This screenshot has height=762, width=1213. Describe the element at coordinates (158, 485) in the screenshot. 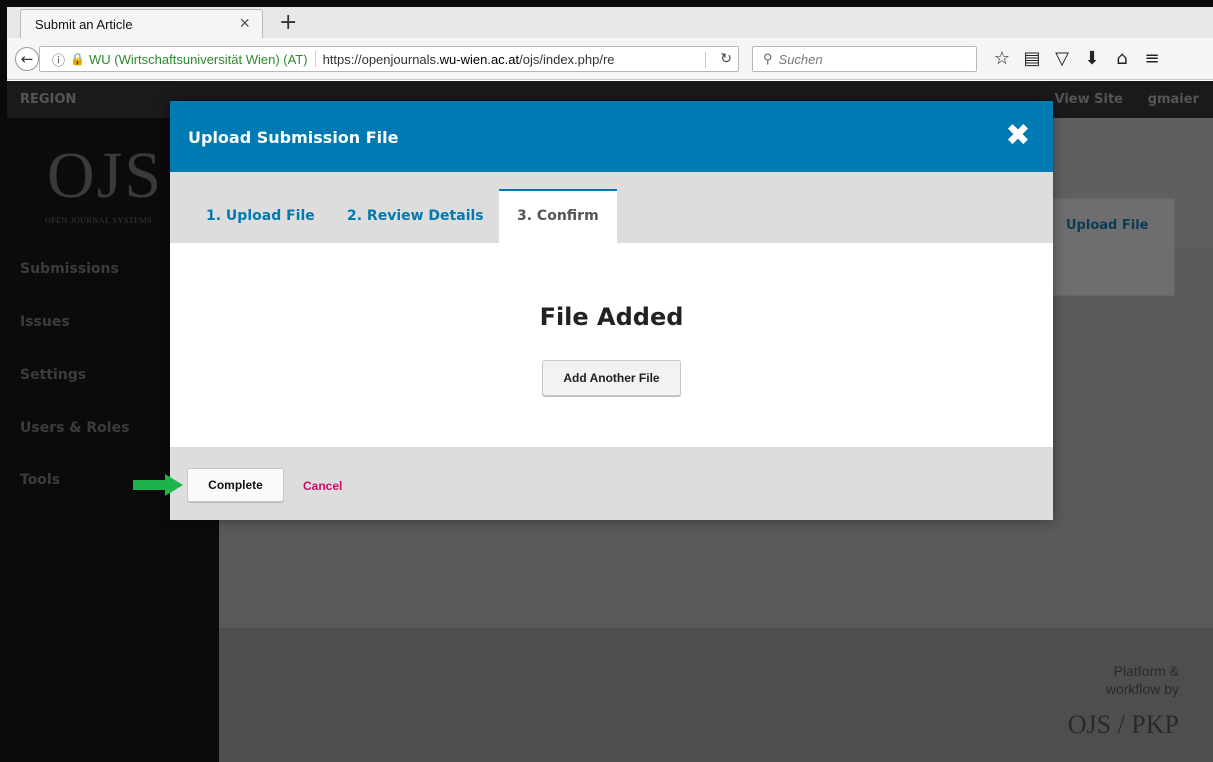

I see `green-arrow-icon` at that location.